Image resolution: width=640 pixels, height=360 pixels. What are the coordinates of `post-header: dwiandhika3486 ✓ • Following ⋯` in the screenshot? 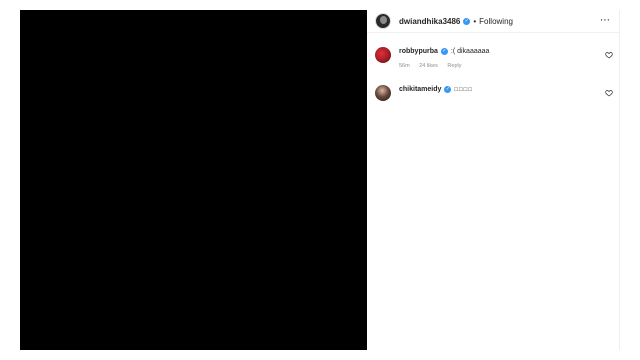 It's located at (493, 21).